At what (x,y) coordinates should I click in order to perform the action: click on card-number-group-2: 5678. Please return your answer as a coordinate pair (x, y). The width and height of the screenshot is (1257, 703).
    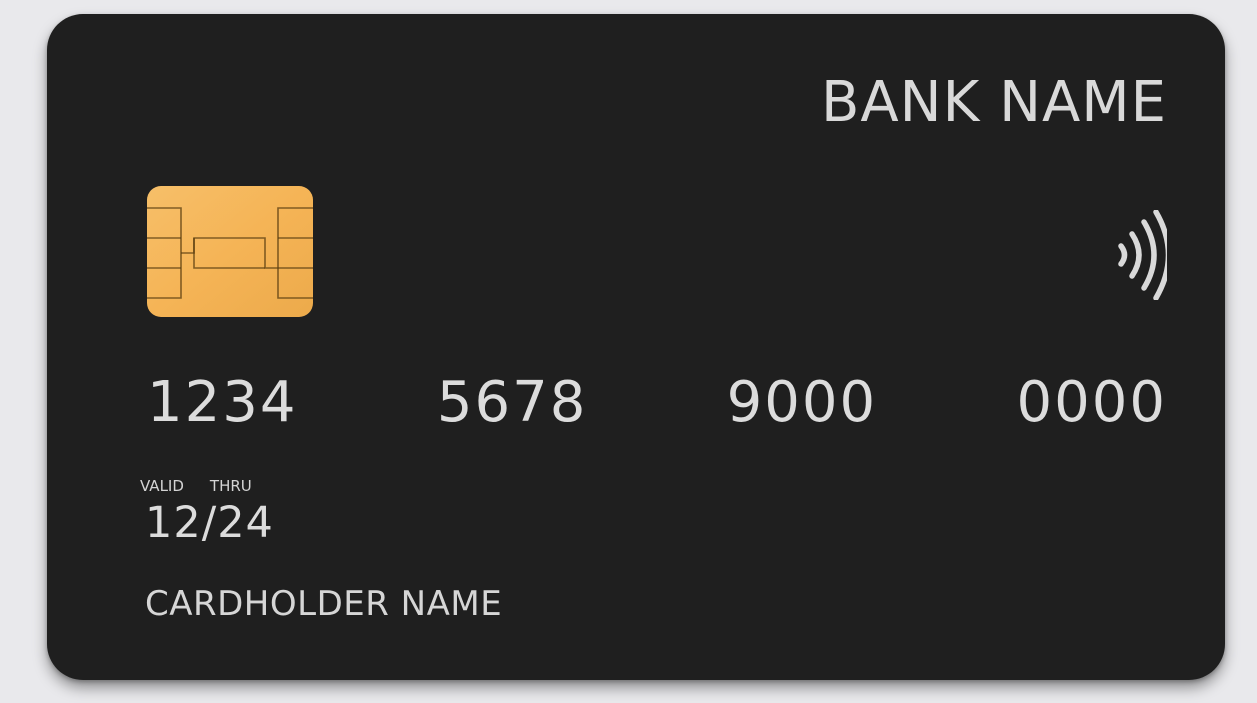
    Looking at the image, I should click on (512, 402).